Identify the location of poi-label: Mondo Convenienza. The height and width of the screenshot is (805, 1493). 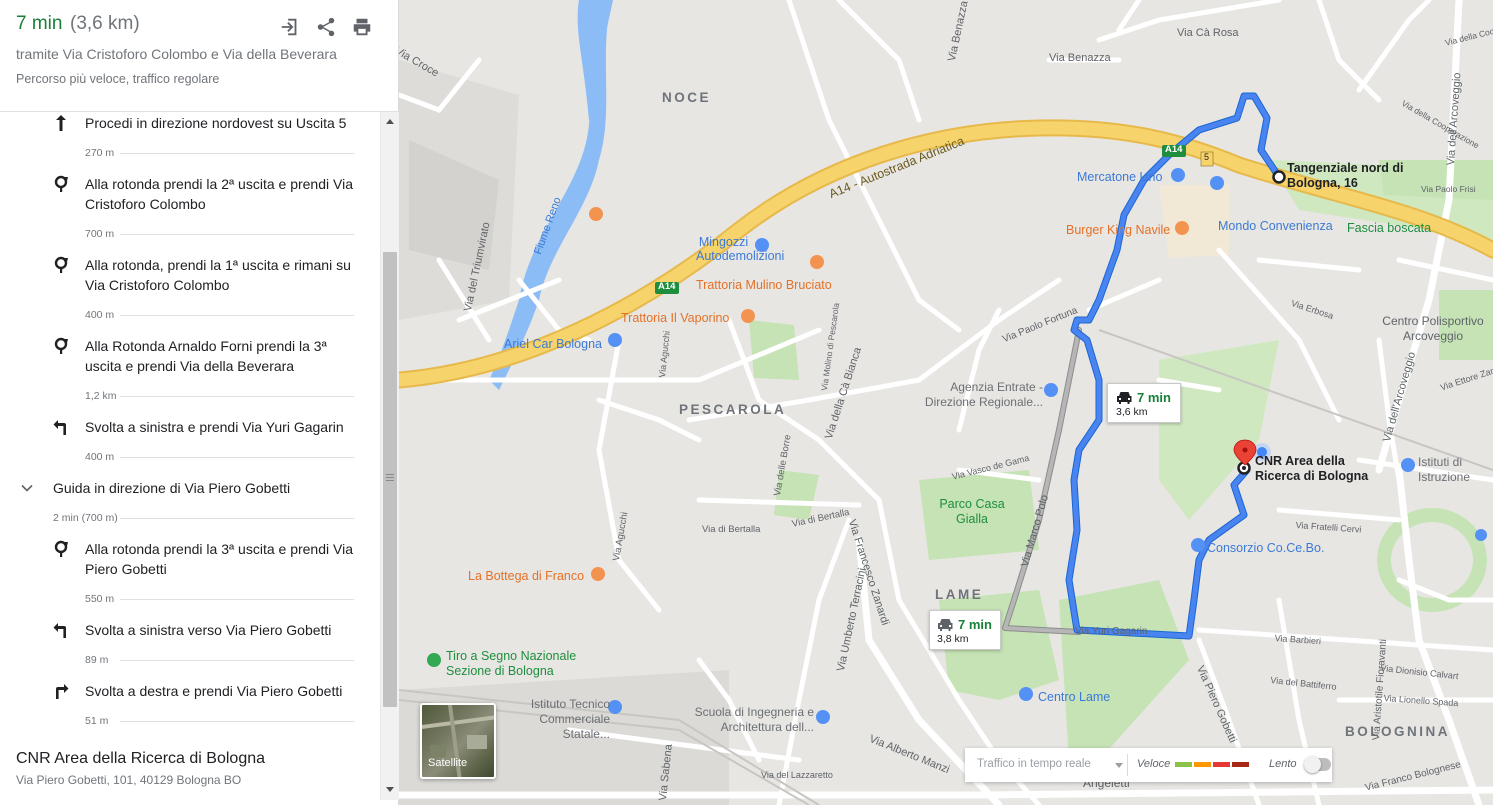
(1275, 226).